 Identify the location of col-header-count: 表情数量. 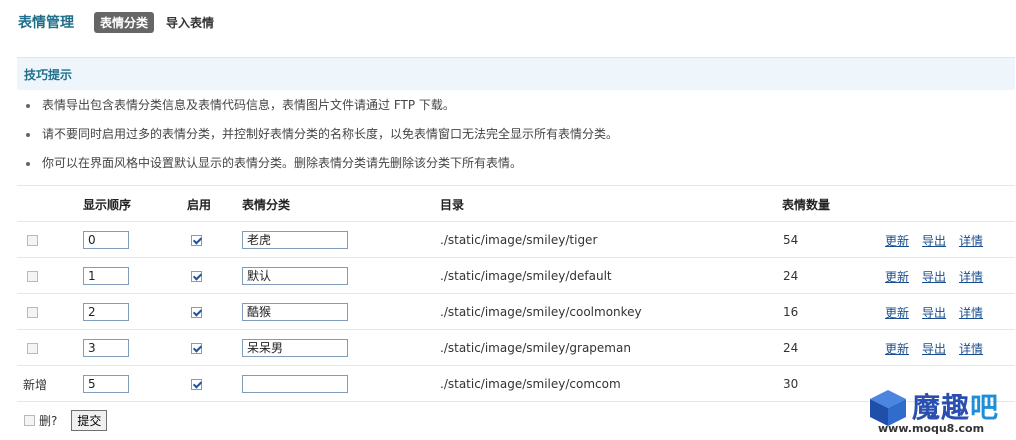
(806, 204).